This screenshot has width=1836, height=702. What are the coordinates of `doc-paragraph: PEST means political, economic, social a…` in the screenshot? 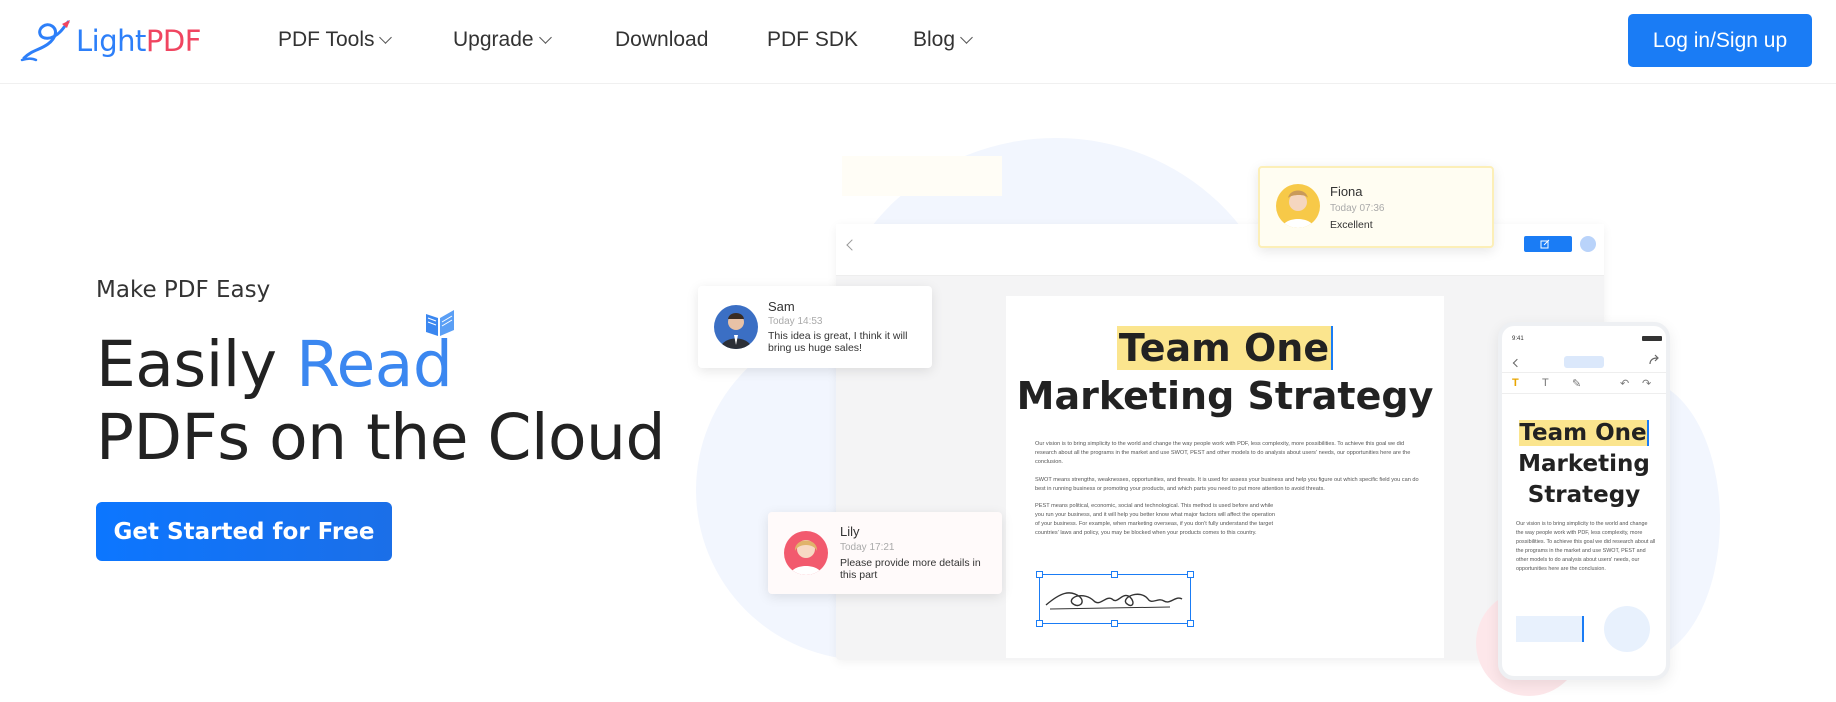 It's located at (1155, 519).